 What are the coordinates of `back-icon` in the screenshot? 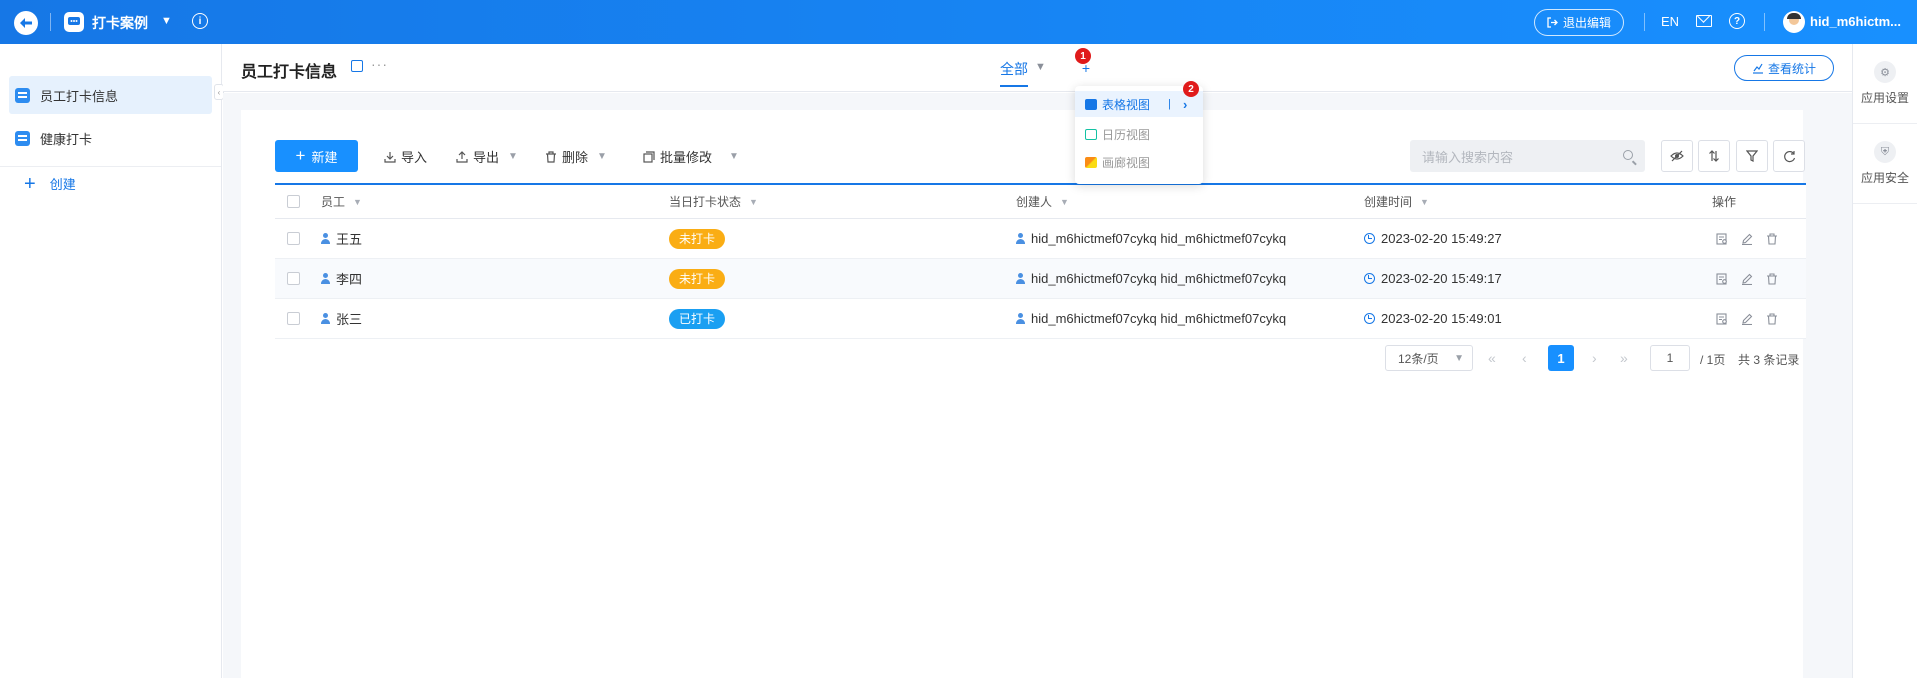 It's located at (26, 23).